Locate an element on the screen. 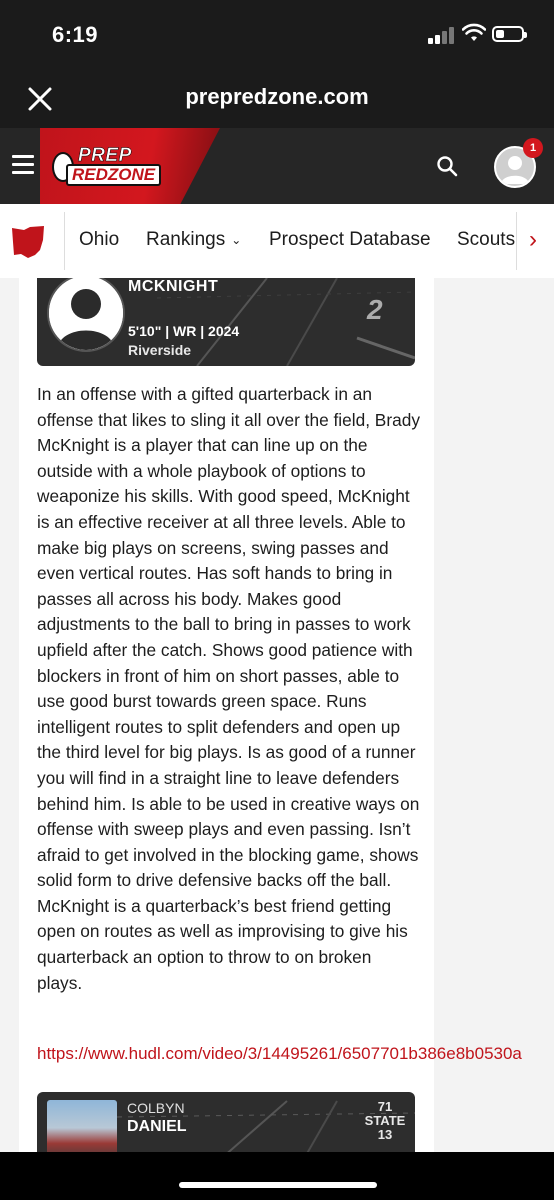  battery-icon is located at coordinates (509, 34).